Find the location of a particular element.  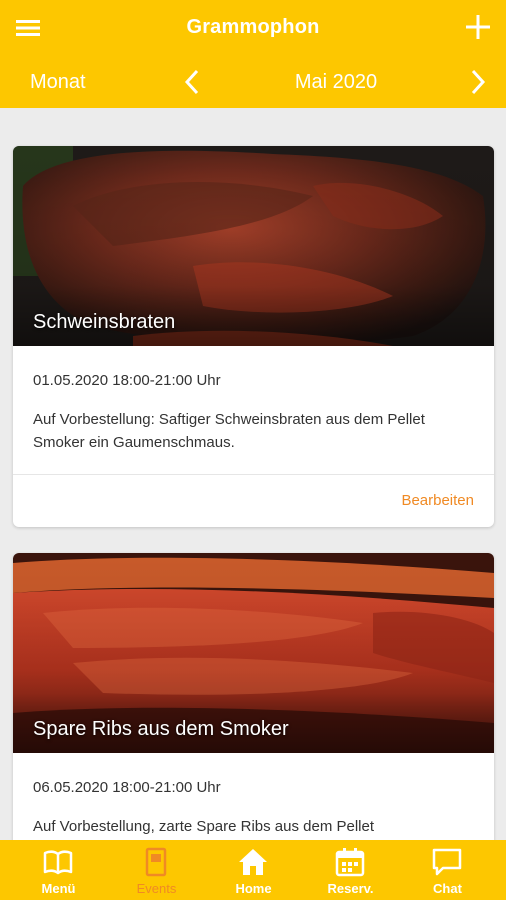

edit-button: Bearbeiten is located at coordinates (437, 500).